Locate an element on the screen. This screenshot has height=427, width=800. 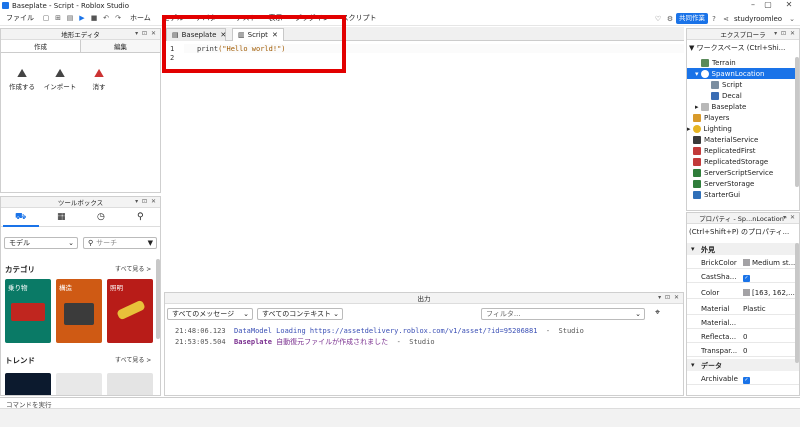
flashlight-icon is located at coordinates (131, 310).